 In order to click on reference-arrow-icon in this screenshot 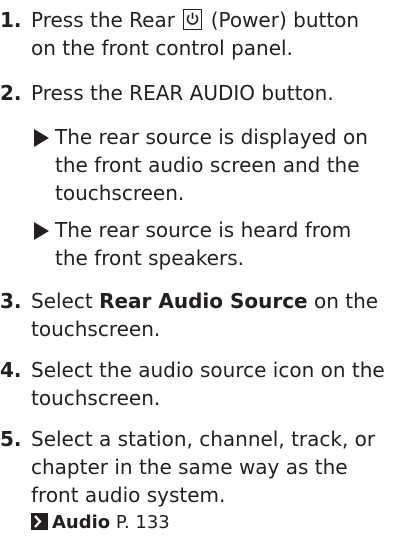, I will do `click(39, 521)`.